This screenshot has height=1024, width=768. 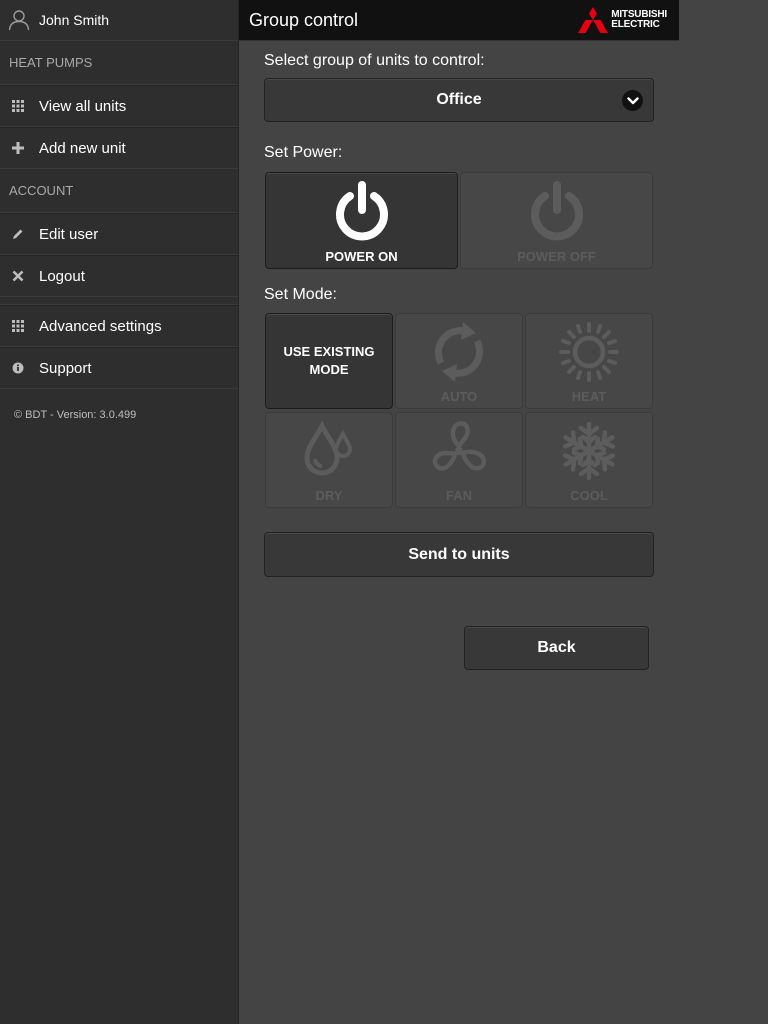 I want to click on pencil-icon, so click(x=17, y=234).